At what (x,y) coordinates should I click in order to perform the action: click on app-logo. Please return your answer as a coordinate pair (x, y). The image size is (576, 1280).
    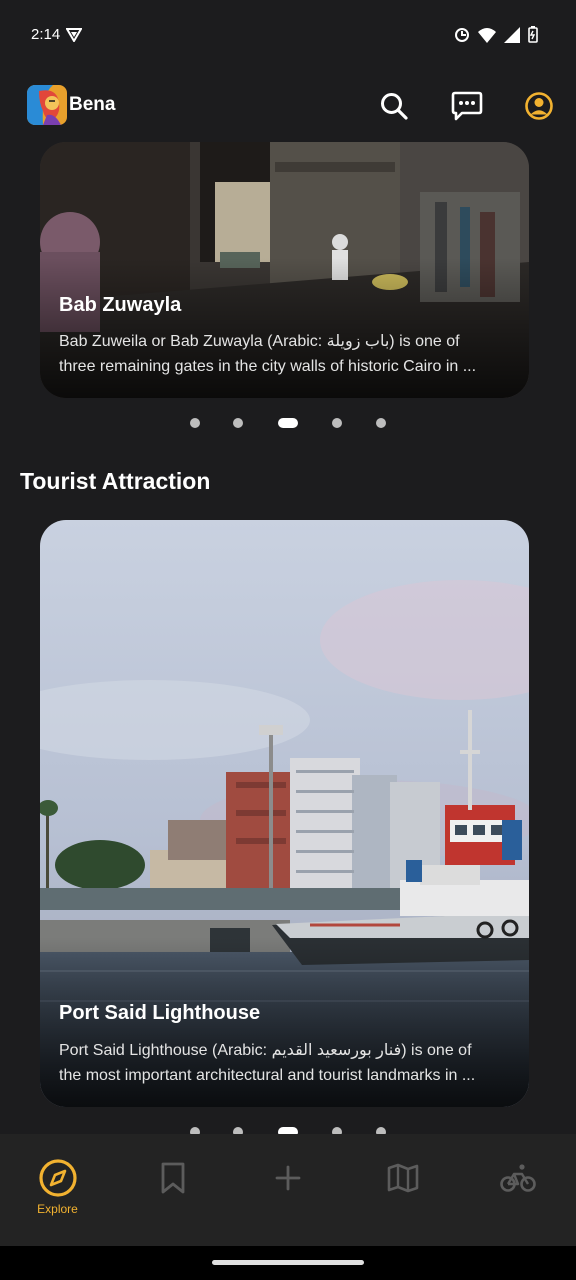
    Looking at the image, I should click on (47, 105).